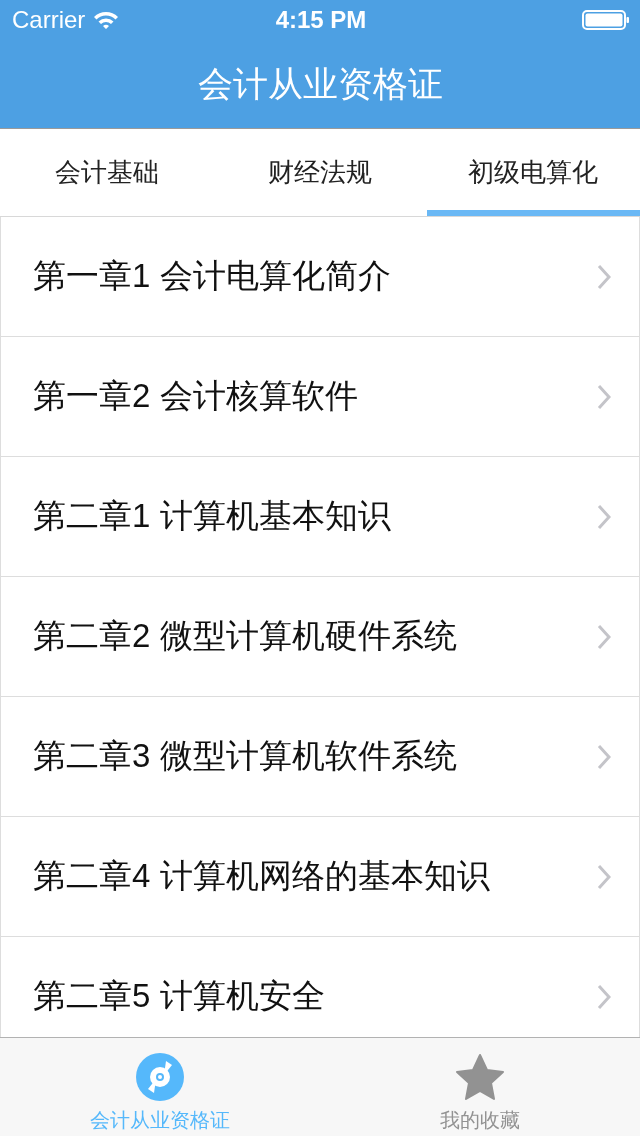 The image size is (640, 1136). What do you see at coordinates (179, 996) in the screenshot?
I see `chapter-title: 第二章5 计算机安全` at bounding box center [179, 996].